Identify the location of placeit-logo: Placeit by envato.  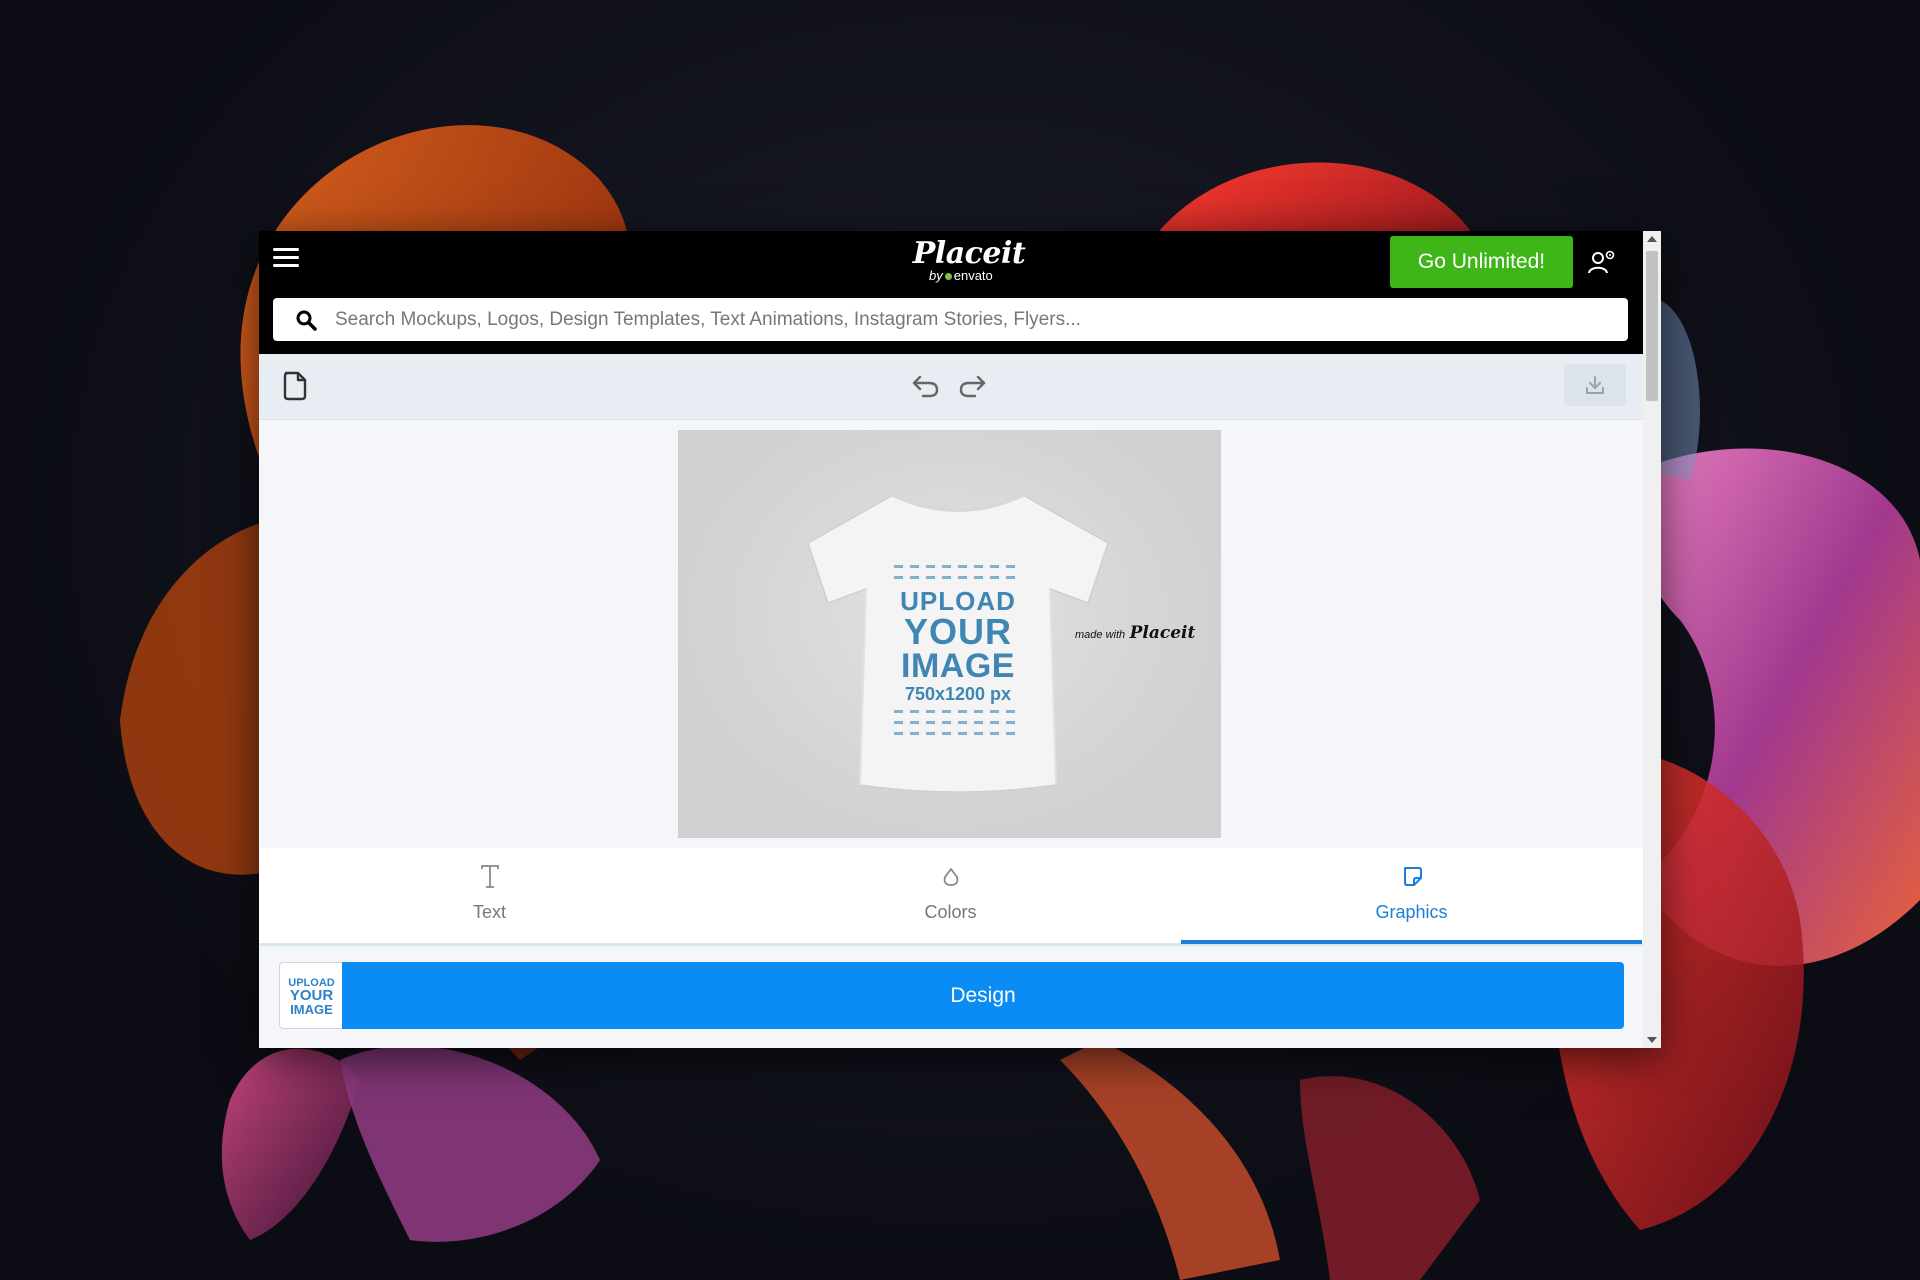
(969, 260).